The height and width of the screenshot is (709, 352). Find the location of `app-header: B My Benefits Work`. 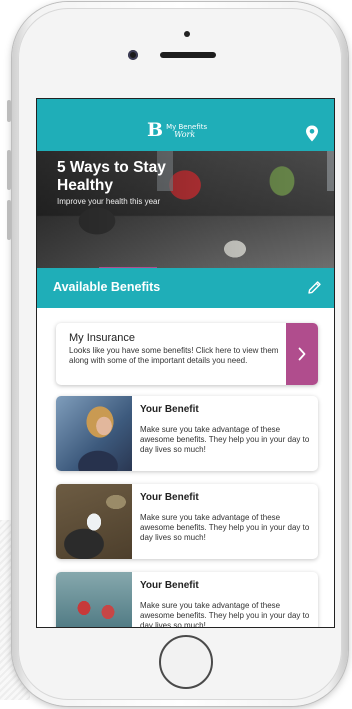

app-header: B My Benefits Work is located at coordinates (185, 125).